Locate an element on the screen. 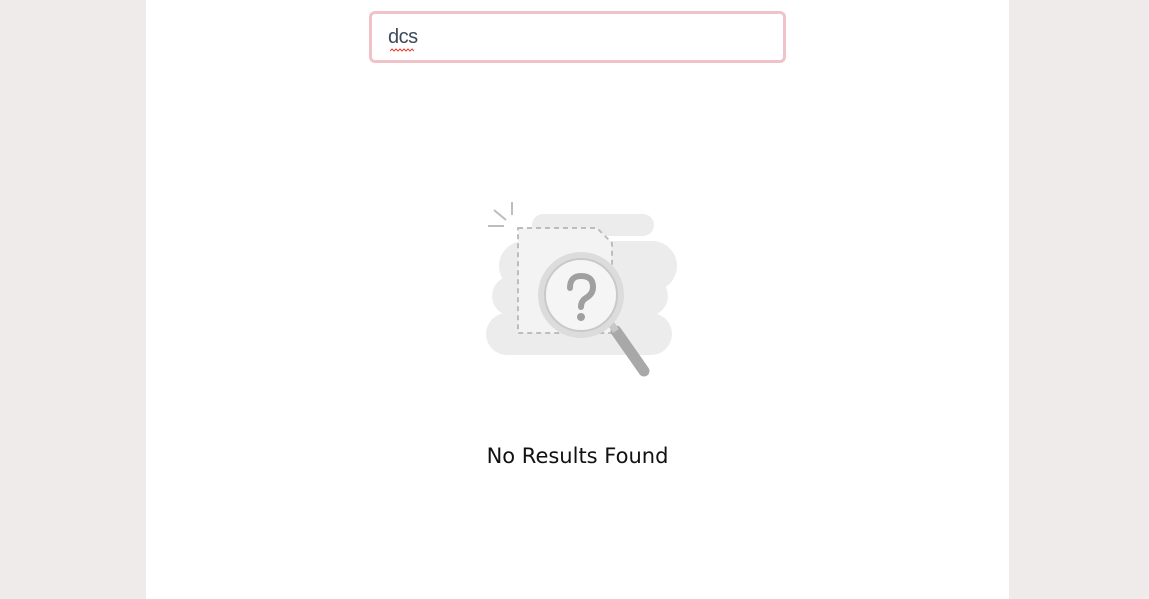 The width and height of the screenshot is (1149, 599). search-input is located at coordinates (577, 37).